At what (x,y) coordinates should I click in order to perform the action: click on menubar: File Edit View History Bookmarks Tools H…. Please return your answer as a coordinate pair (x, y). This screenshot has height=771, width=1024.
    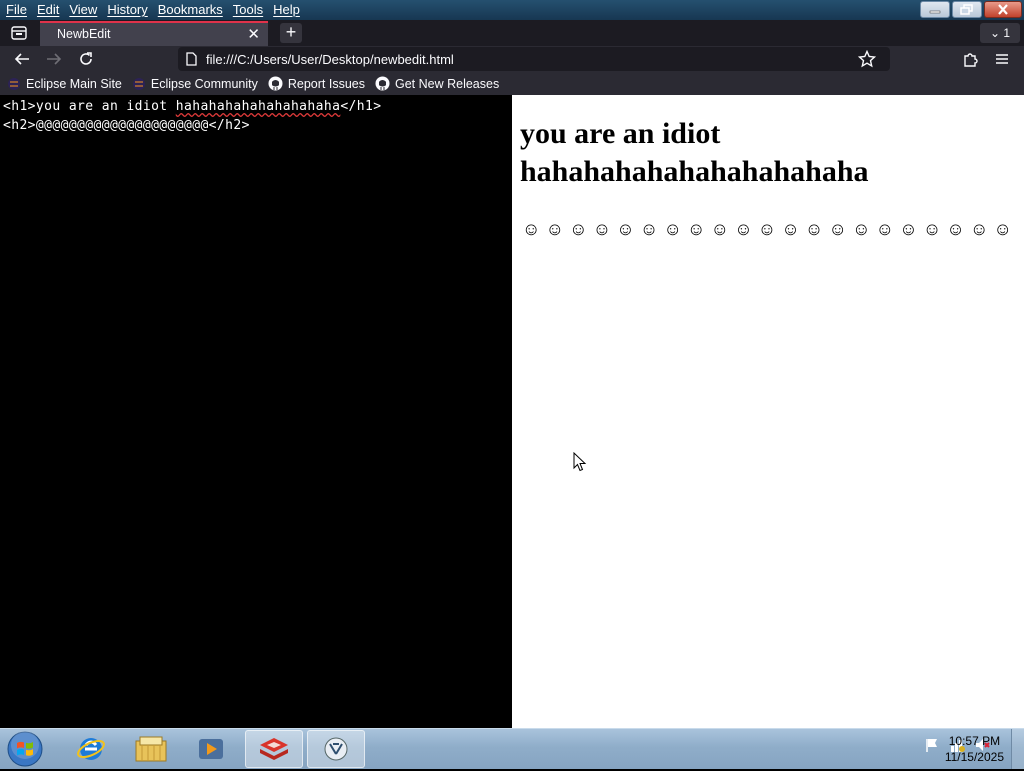
    Looking at the image, I should click on (152, 10).